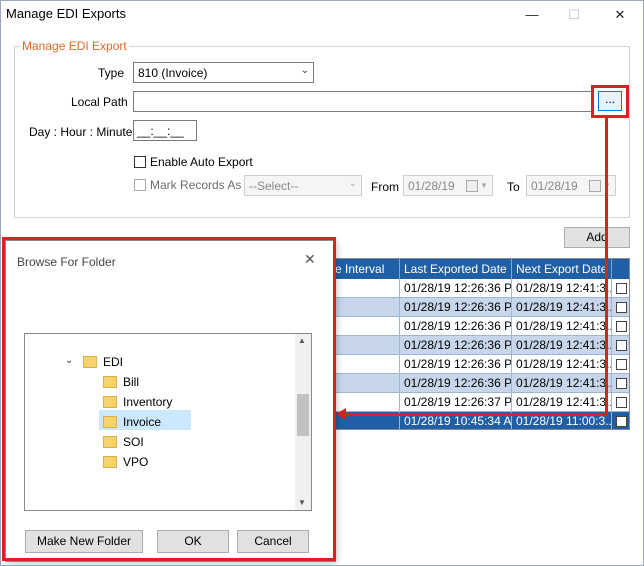 Image resolution: width=644 pixels, height=566 pixels. Describe the element at coordinates (385, 187) in the screenshot. I see `from-label: From` at that location.